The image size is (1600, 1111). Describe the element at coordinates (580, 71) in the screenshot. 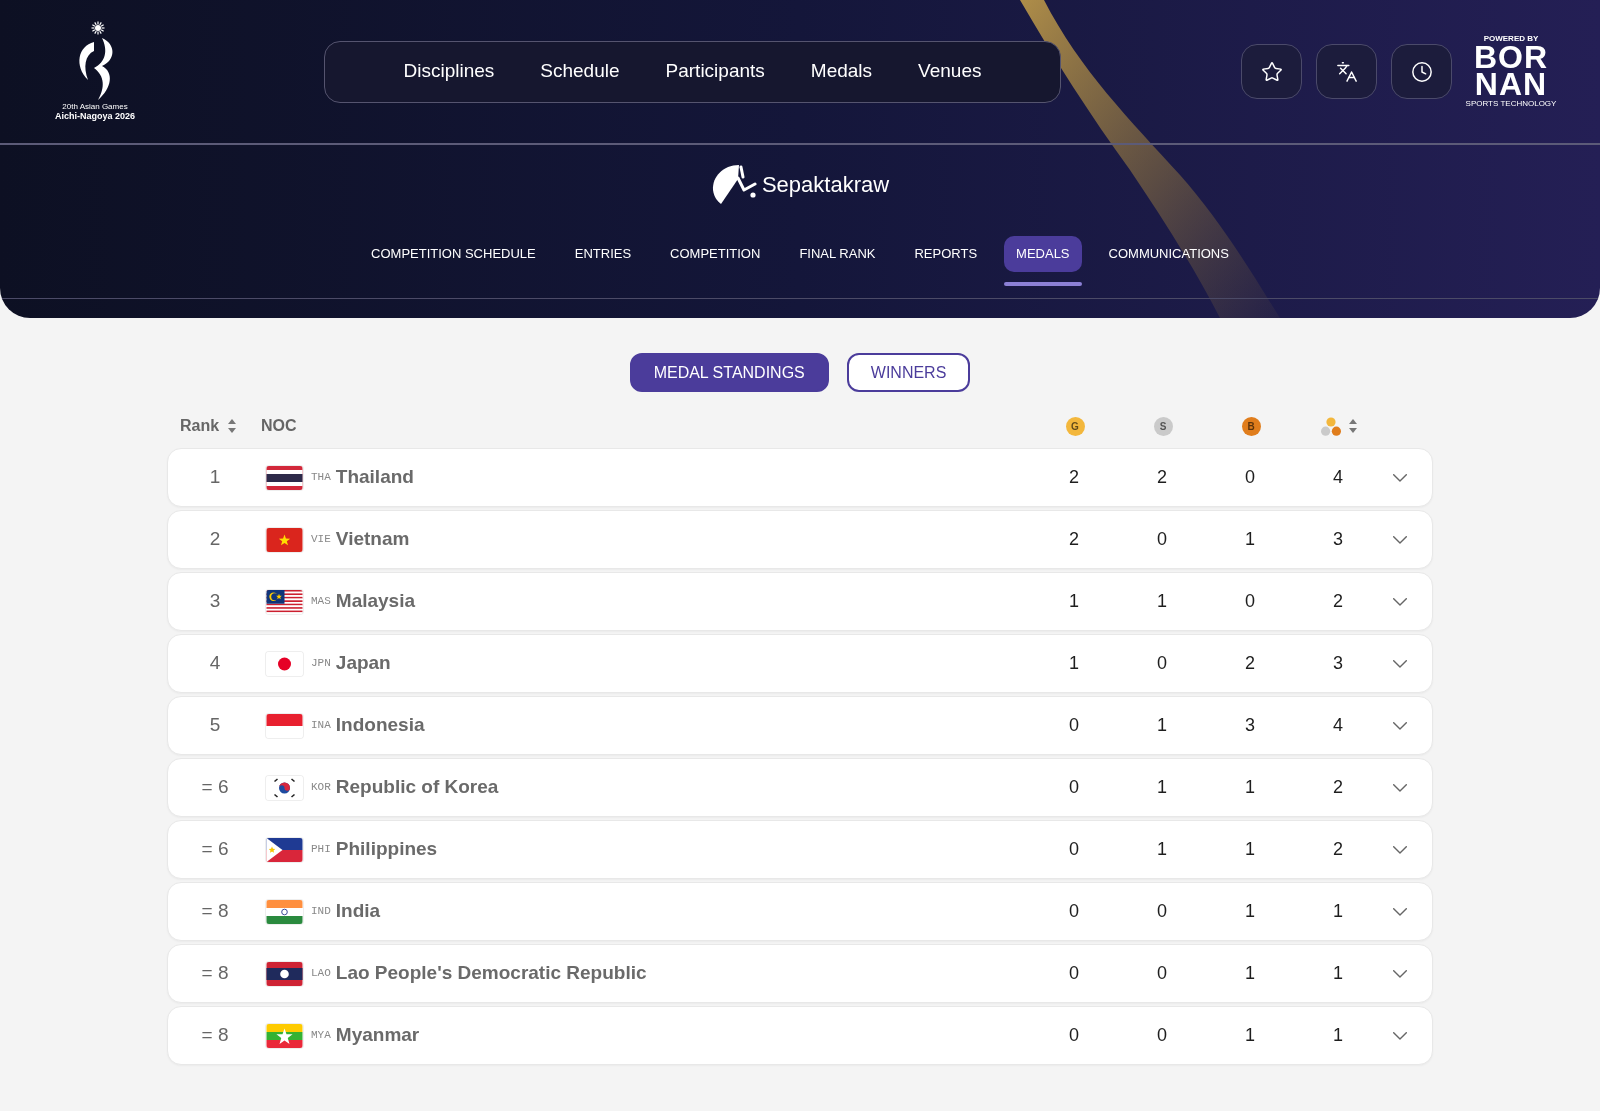

I see `nav-link: Schedule` at that location.